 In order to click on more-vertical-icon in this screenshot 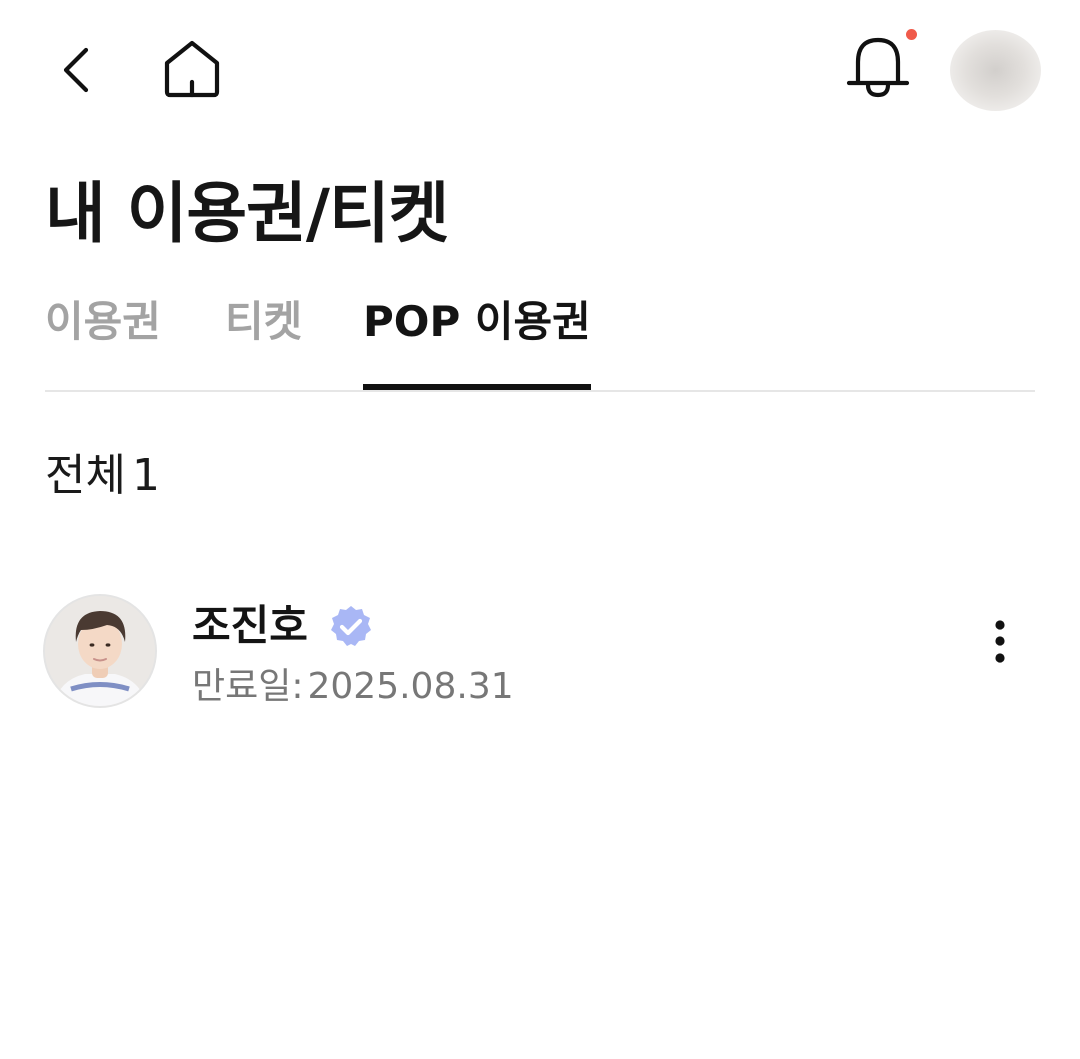, I will do `click(1000, 641)`.